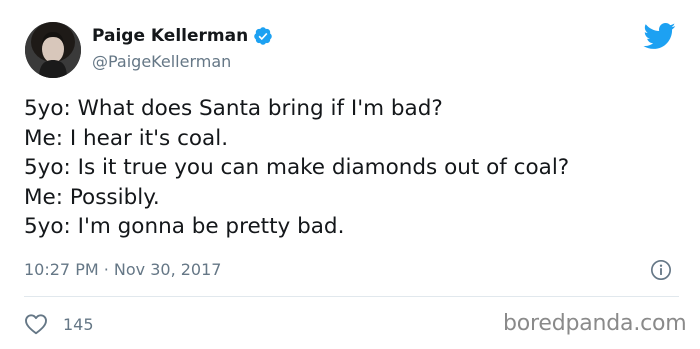  I want to click on like-action: 145, so click(59, 324).